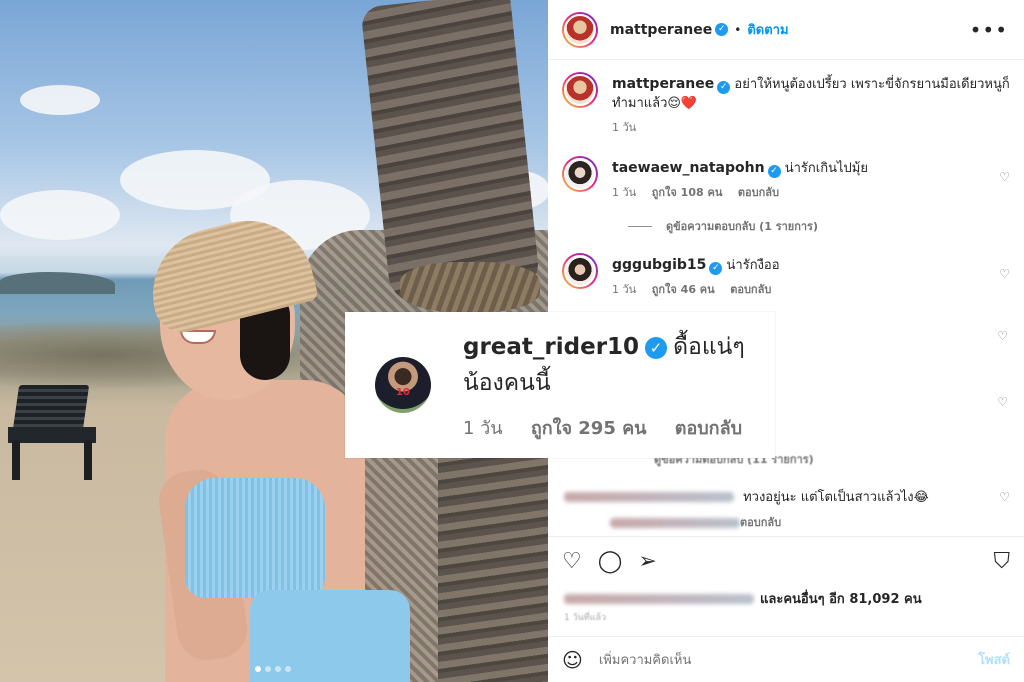 Image resolution: width=1024 pixels, height=682 pixels. I want to click on likes-summary: และคนอื่นๆ อีก 81,092 คน, so click(743, 598).